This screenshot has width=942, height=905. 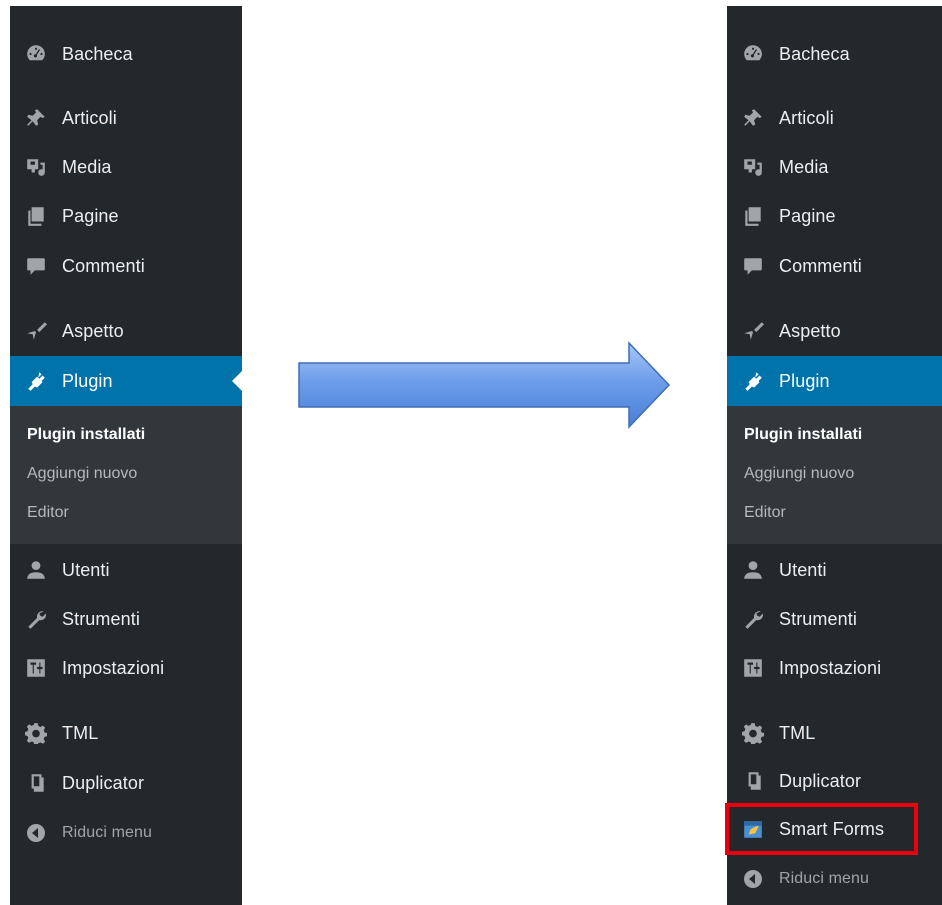 I want to click on menu-item-label: Smart Forms, so click(x=832, y=828).